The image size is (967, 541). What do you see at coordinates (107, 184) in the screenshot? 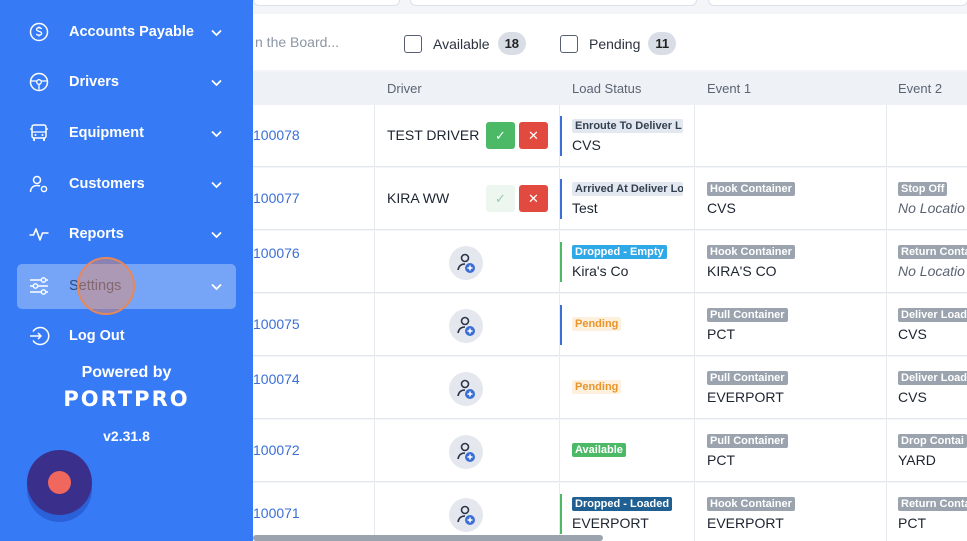
I see `sidebar-item-label: Customers` at bounding box center [107, 184].